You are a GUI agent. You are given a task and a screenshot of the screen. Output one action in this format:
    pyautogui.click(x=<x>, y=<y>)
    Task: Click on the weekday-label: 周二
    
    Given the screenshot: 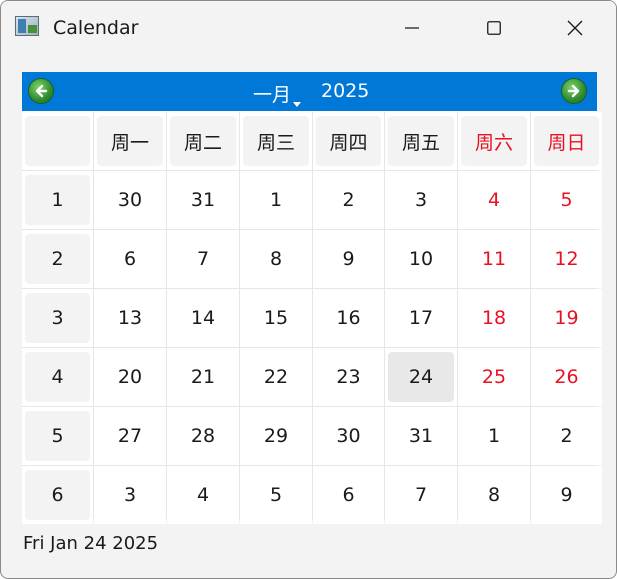 What is the action you would take?
    pyautogui.click(x=202, y=142)
    